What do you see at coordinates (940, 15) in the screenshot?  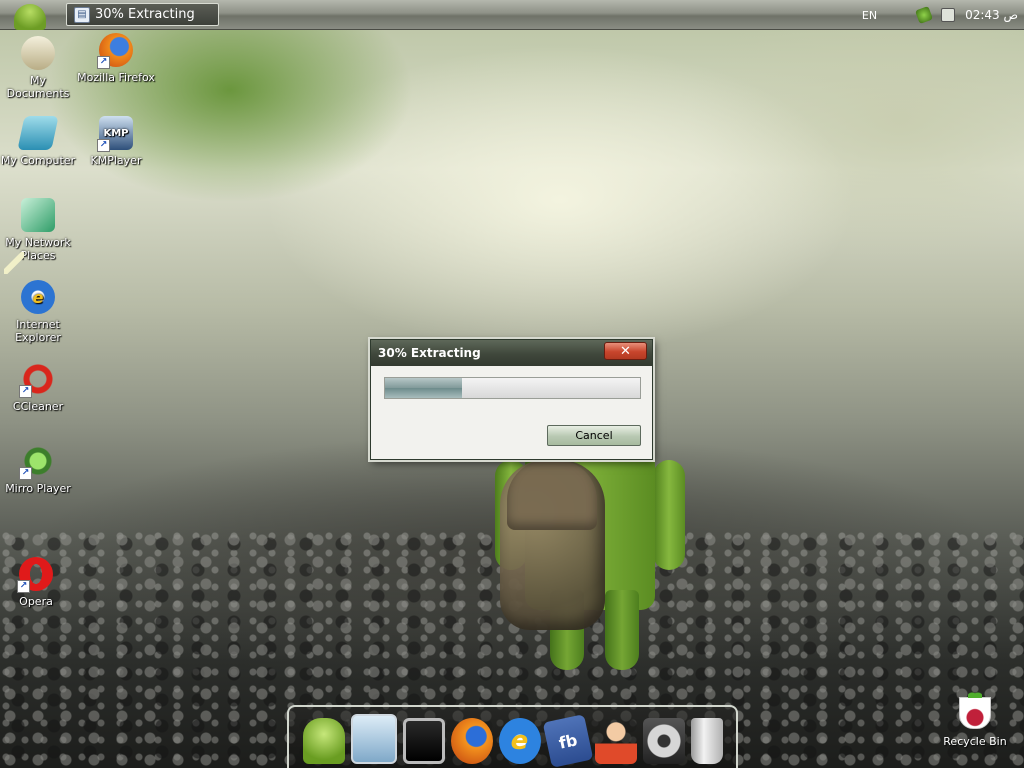 I see `system-tray: EN 02:43 ص` at bounding box center [940, 15].